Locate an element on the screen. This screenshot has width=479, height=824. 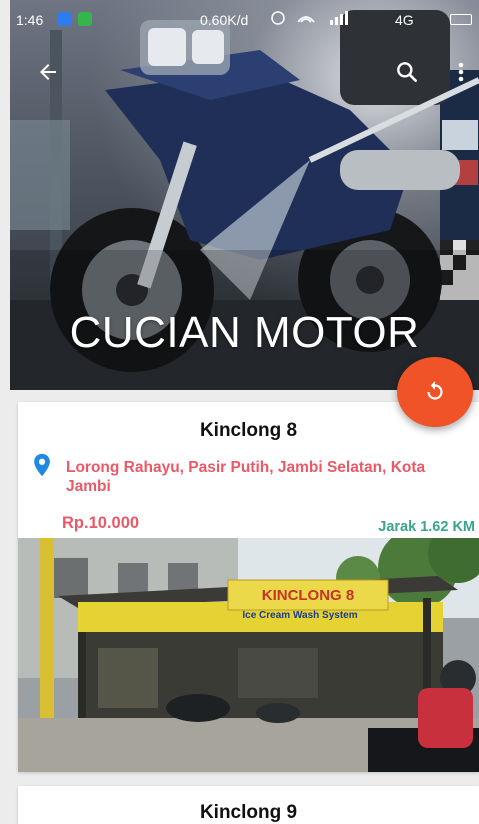
page-title: CUCIAN MOTOR is located at coordinates (244, 332).